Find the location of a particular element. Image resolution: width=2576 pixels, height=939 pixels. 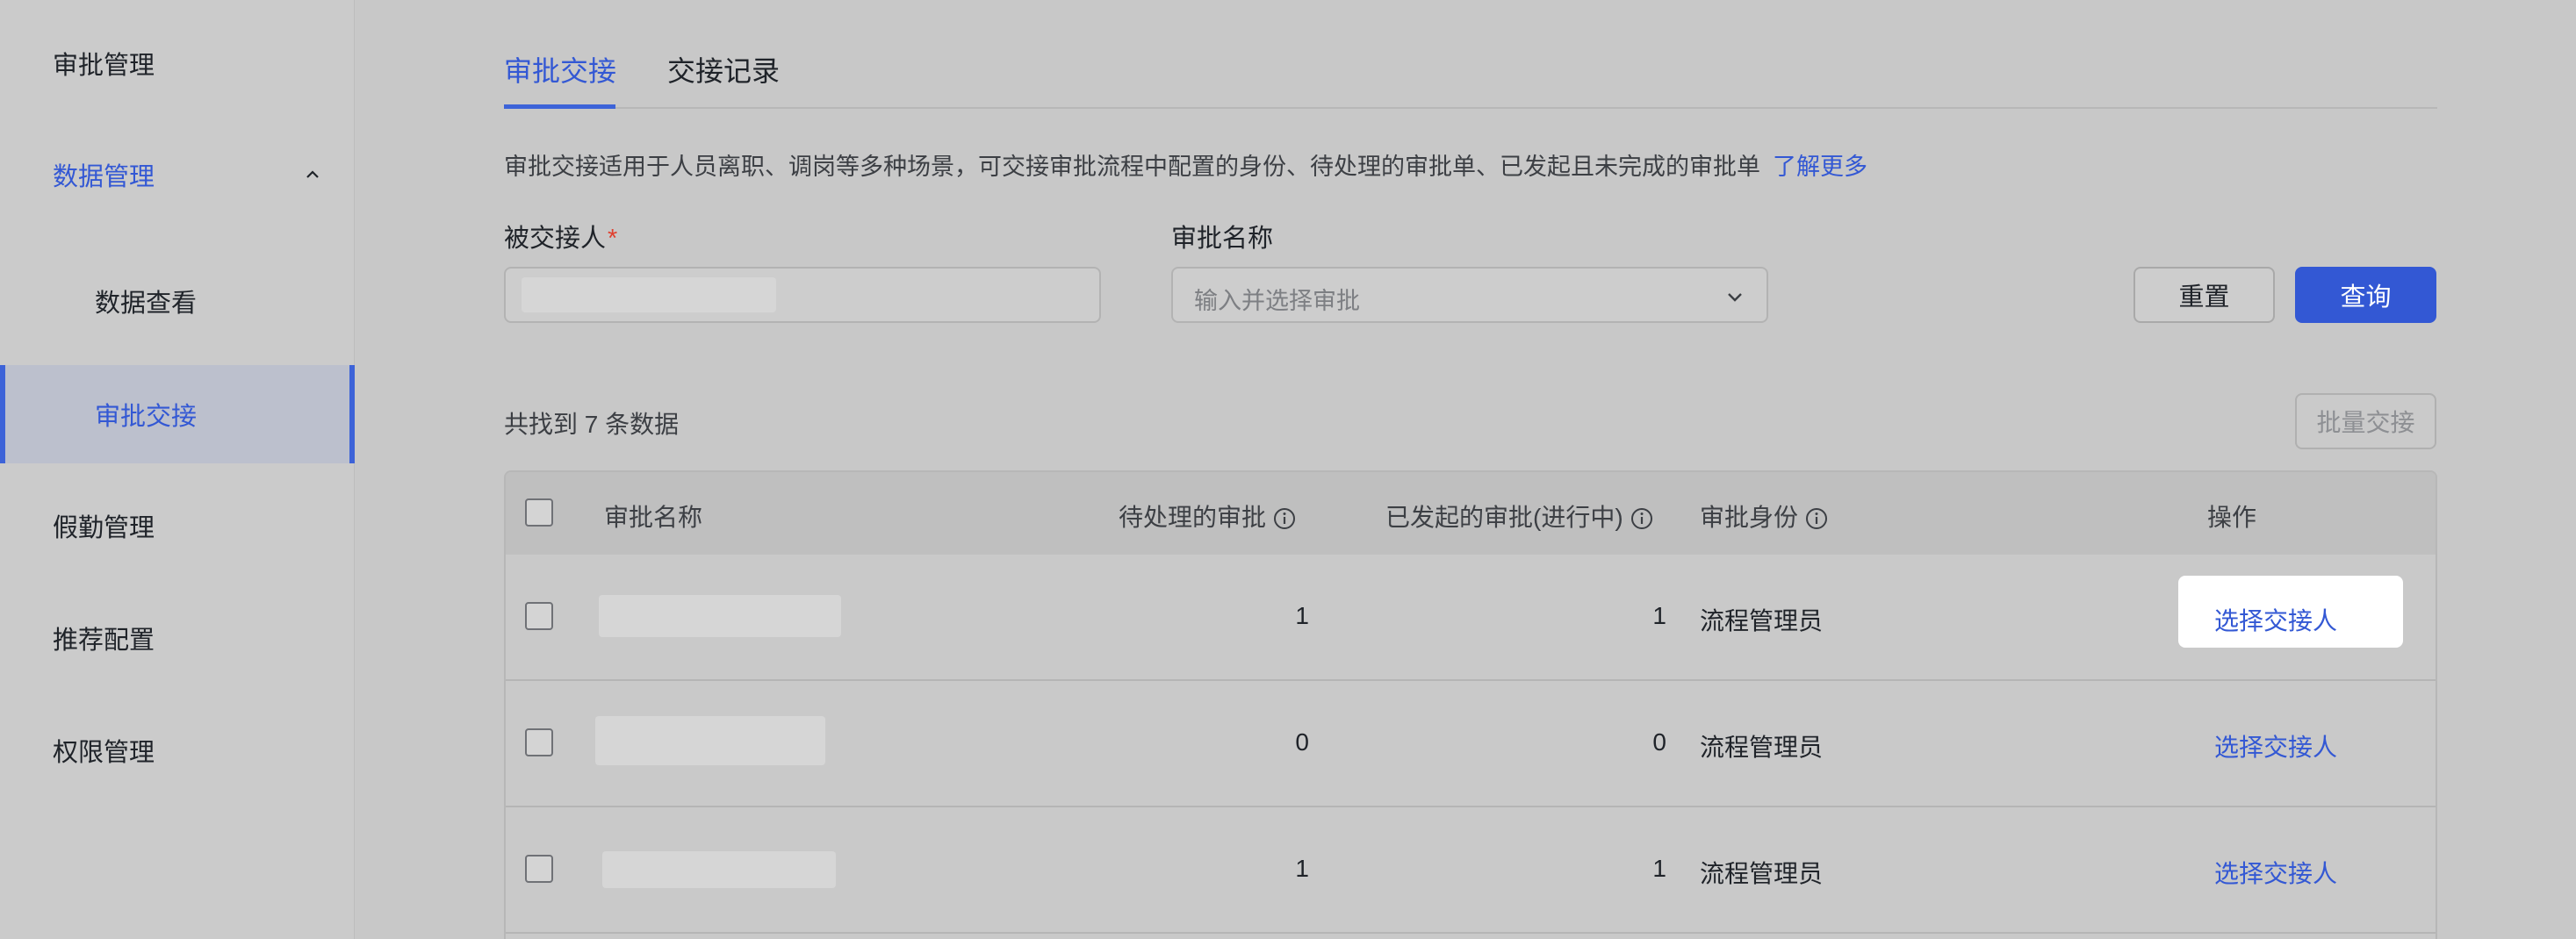

tab-approval-handover: 审批交接 is located at coordinates (560, 69).